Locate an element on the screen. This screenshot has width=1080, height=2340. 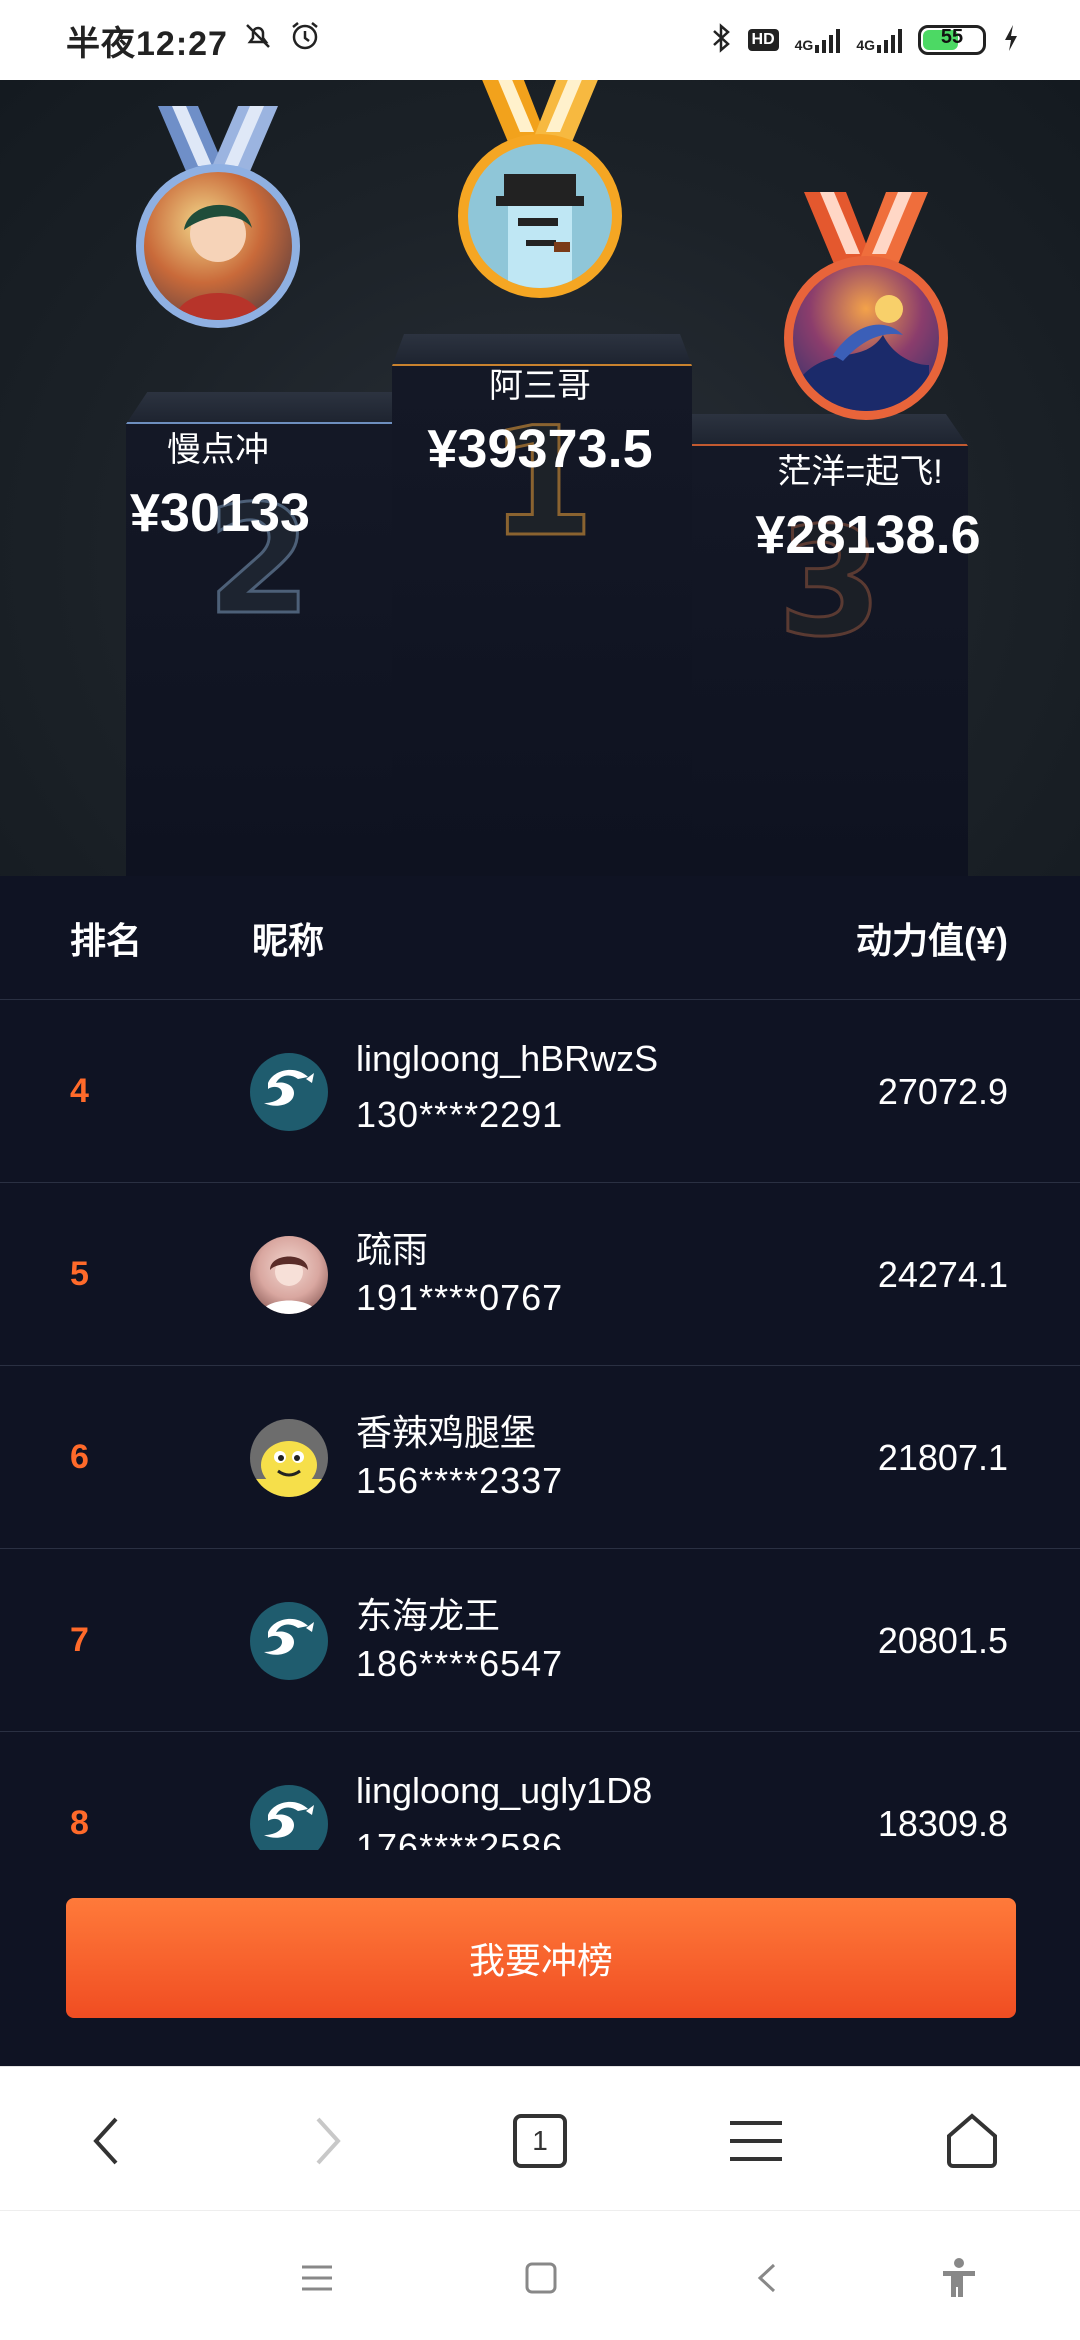
browser-toolbar: 1 is located at coordinates (540, 2138).